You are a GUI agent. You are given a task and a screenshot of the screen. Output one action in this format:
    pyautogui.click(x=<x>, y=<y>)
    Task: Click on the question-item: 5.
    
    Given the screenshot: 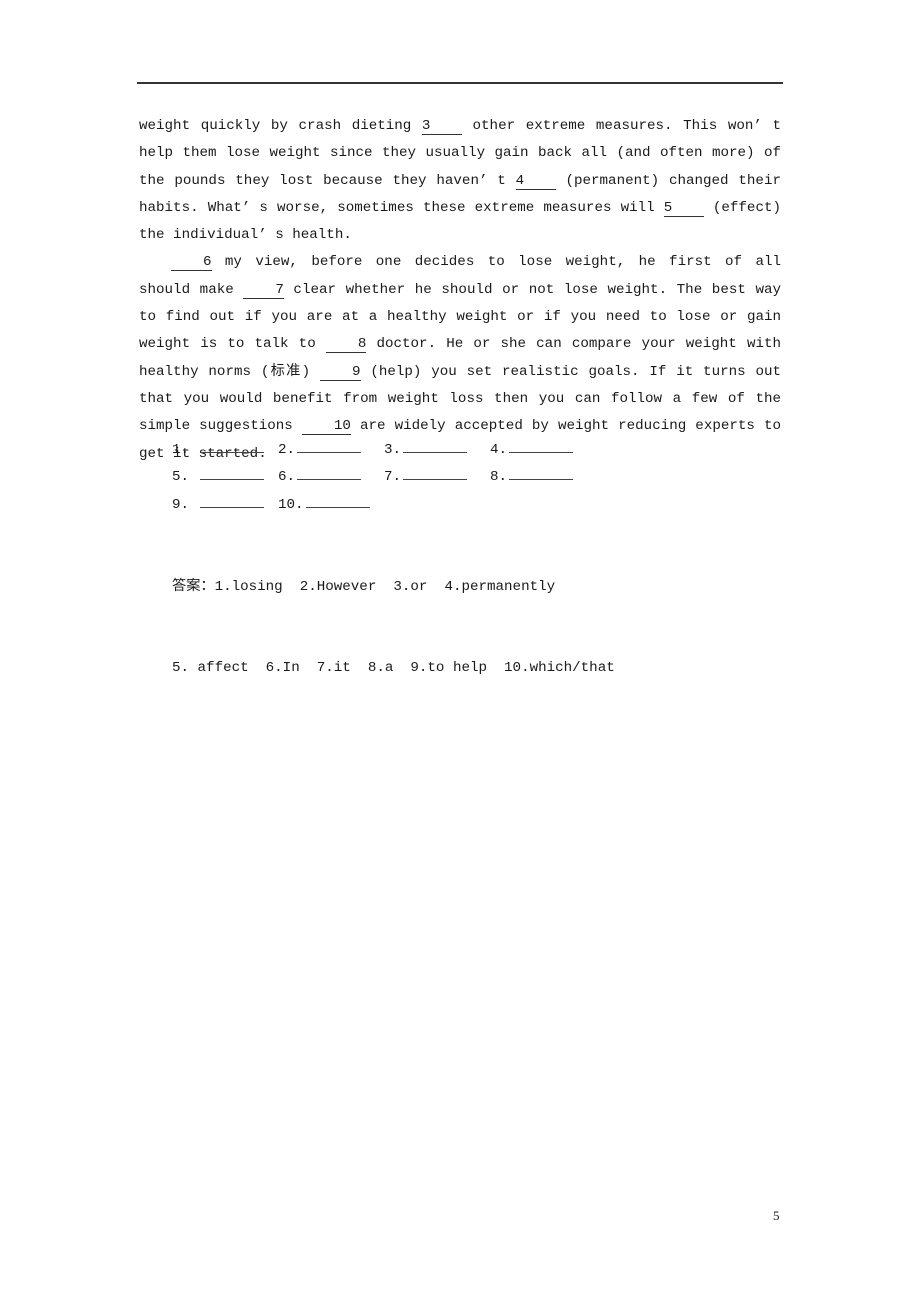 What is the action you would take?
    pyautogui.click(x=225, y=477)
    